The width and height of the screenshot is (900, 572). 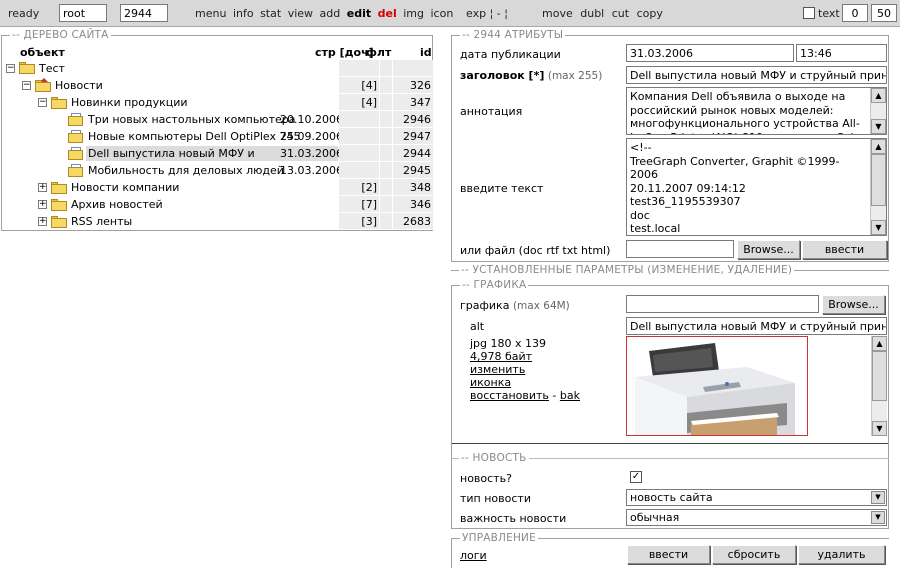 What do you see at coordinates (210, 13) in the screenshot?
I see `menu-link-menu: menu` at bounding box center [210, 13].